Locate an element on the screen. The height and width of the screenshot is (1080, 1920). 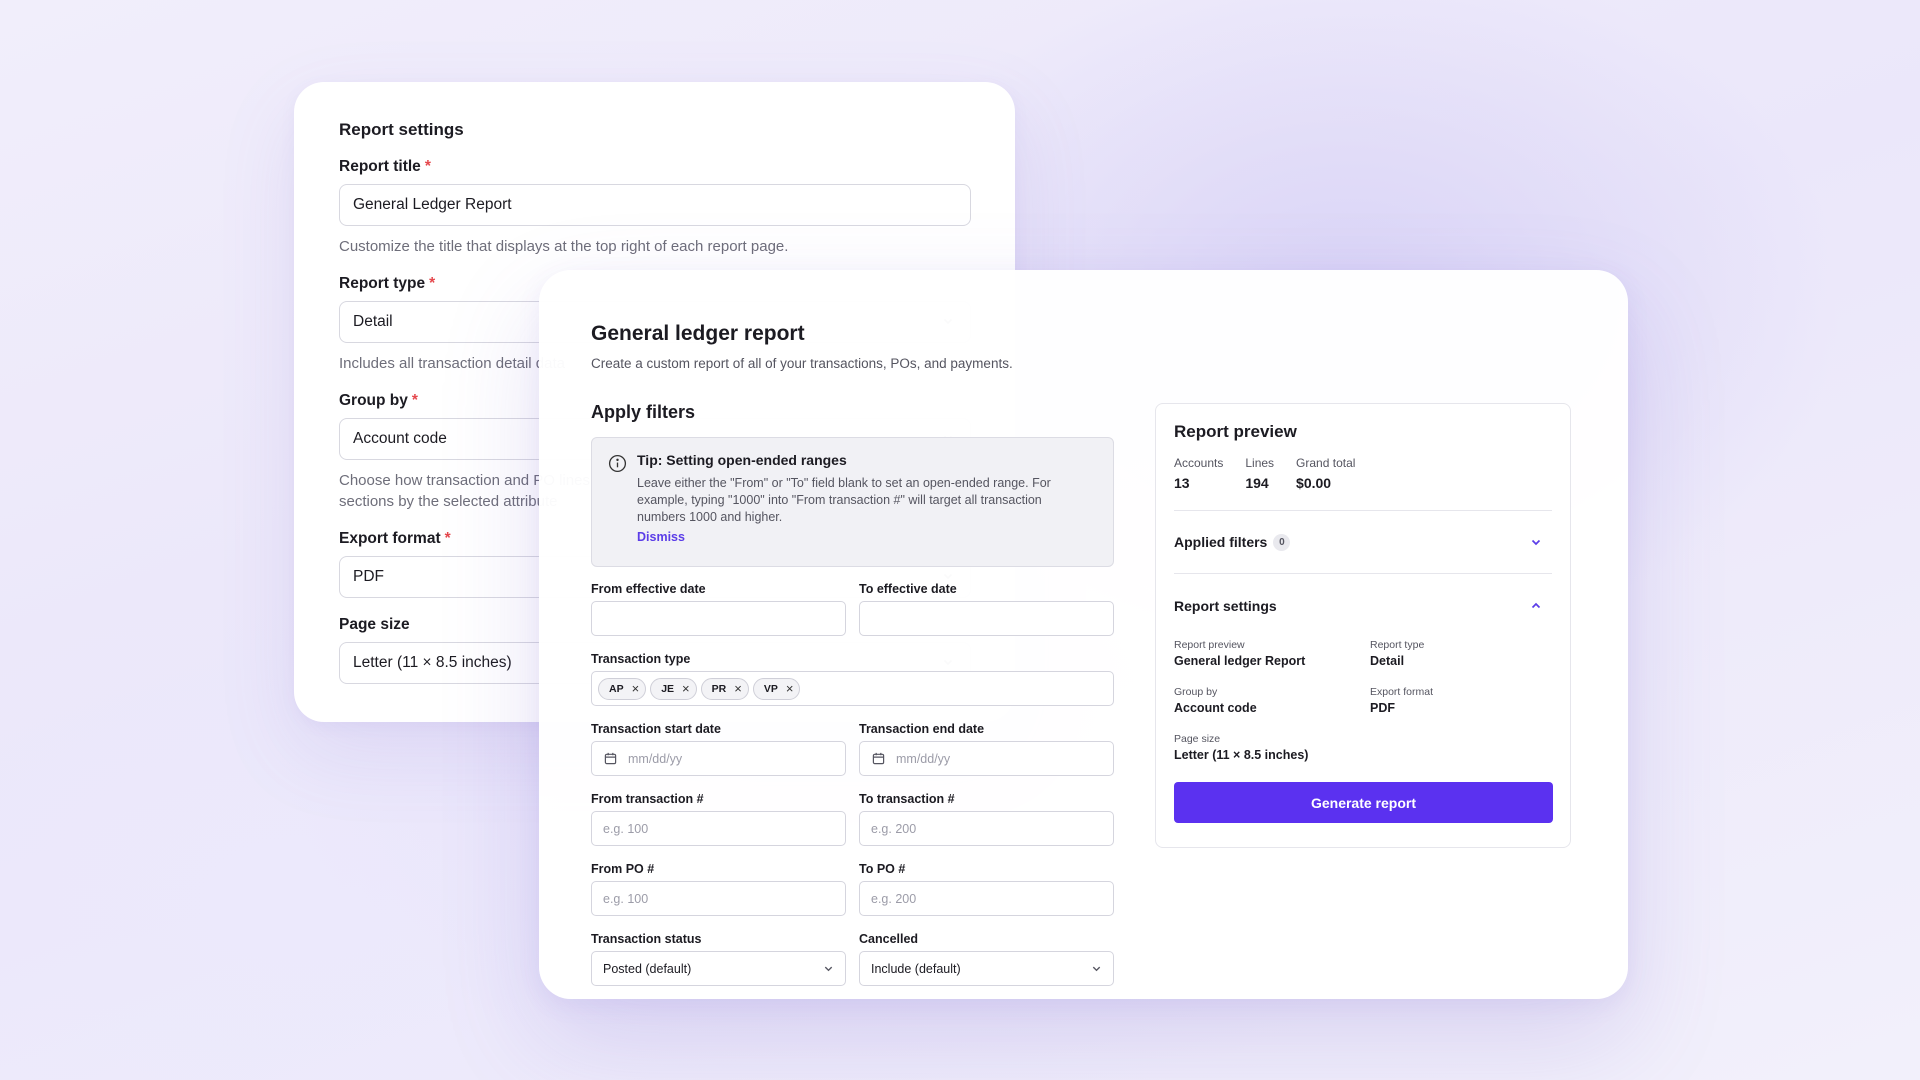
applied-filters-accordion: Applied filters 0 is located at coordinates (1363, 542).